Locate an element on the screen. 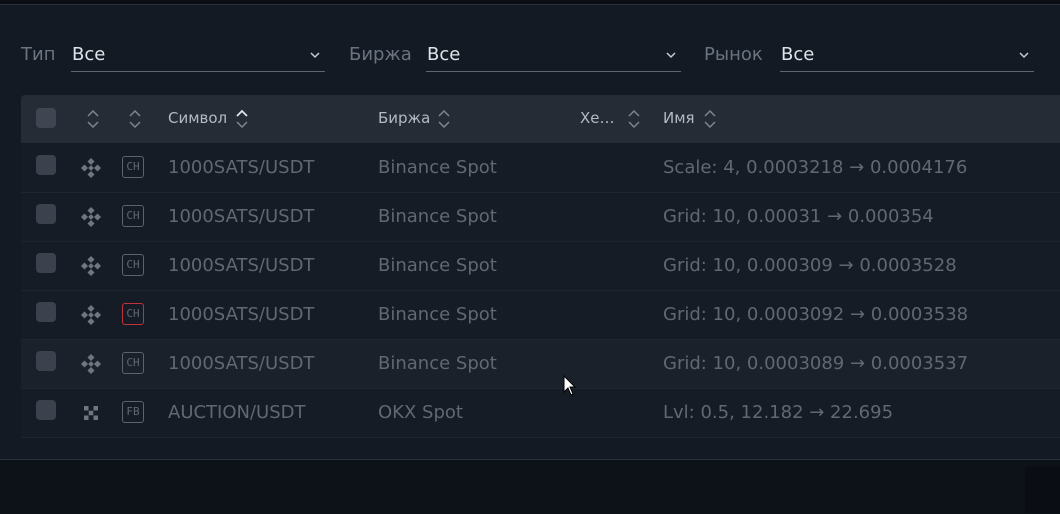  bottom-corner-panel is located at coordinates (1042, 490).